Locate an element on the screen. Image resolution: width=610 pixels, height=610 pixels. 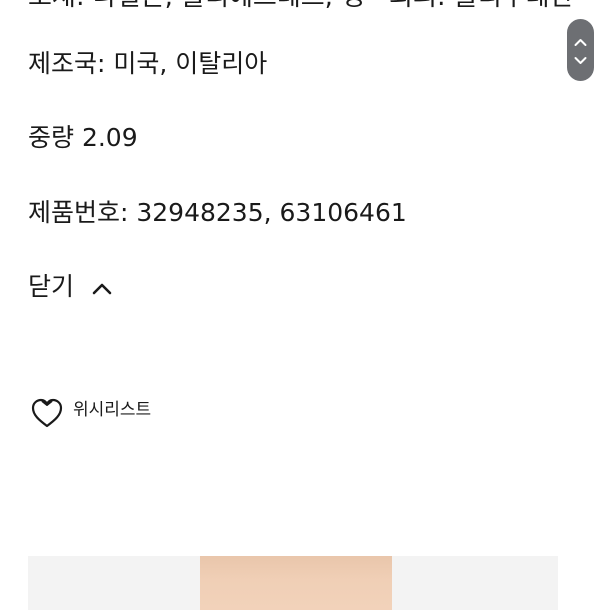
product-number: 제품번호: 32948235, 63106461 is located at coordinates (217, 212).